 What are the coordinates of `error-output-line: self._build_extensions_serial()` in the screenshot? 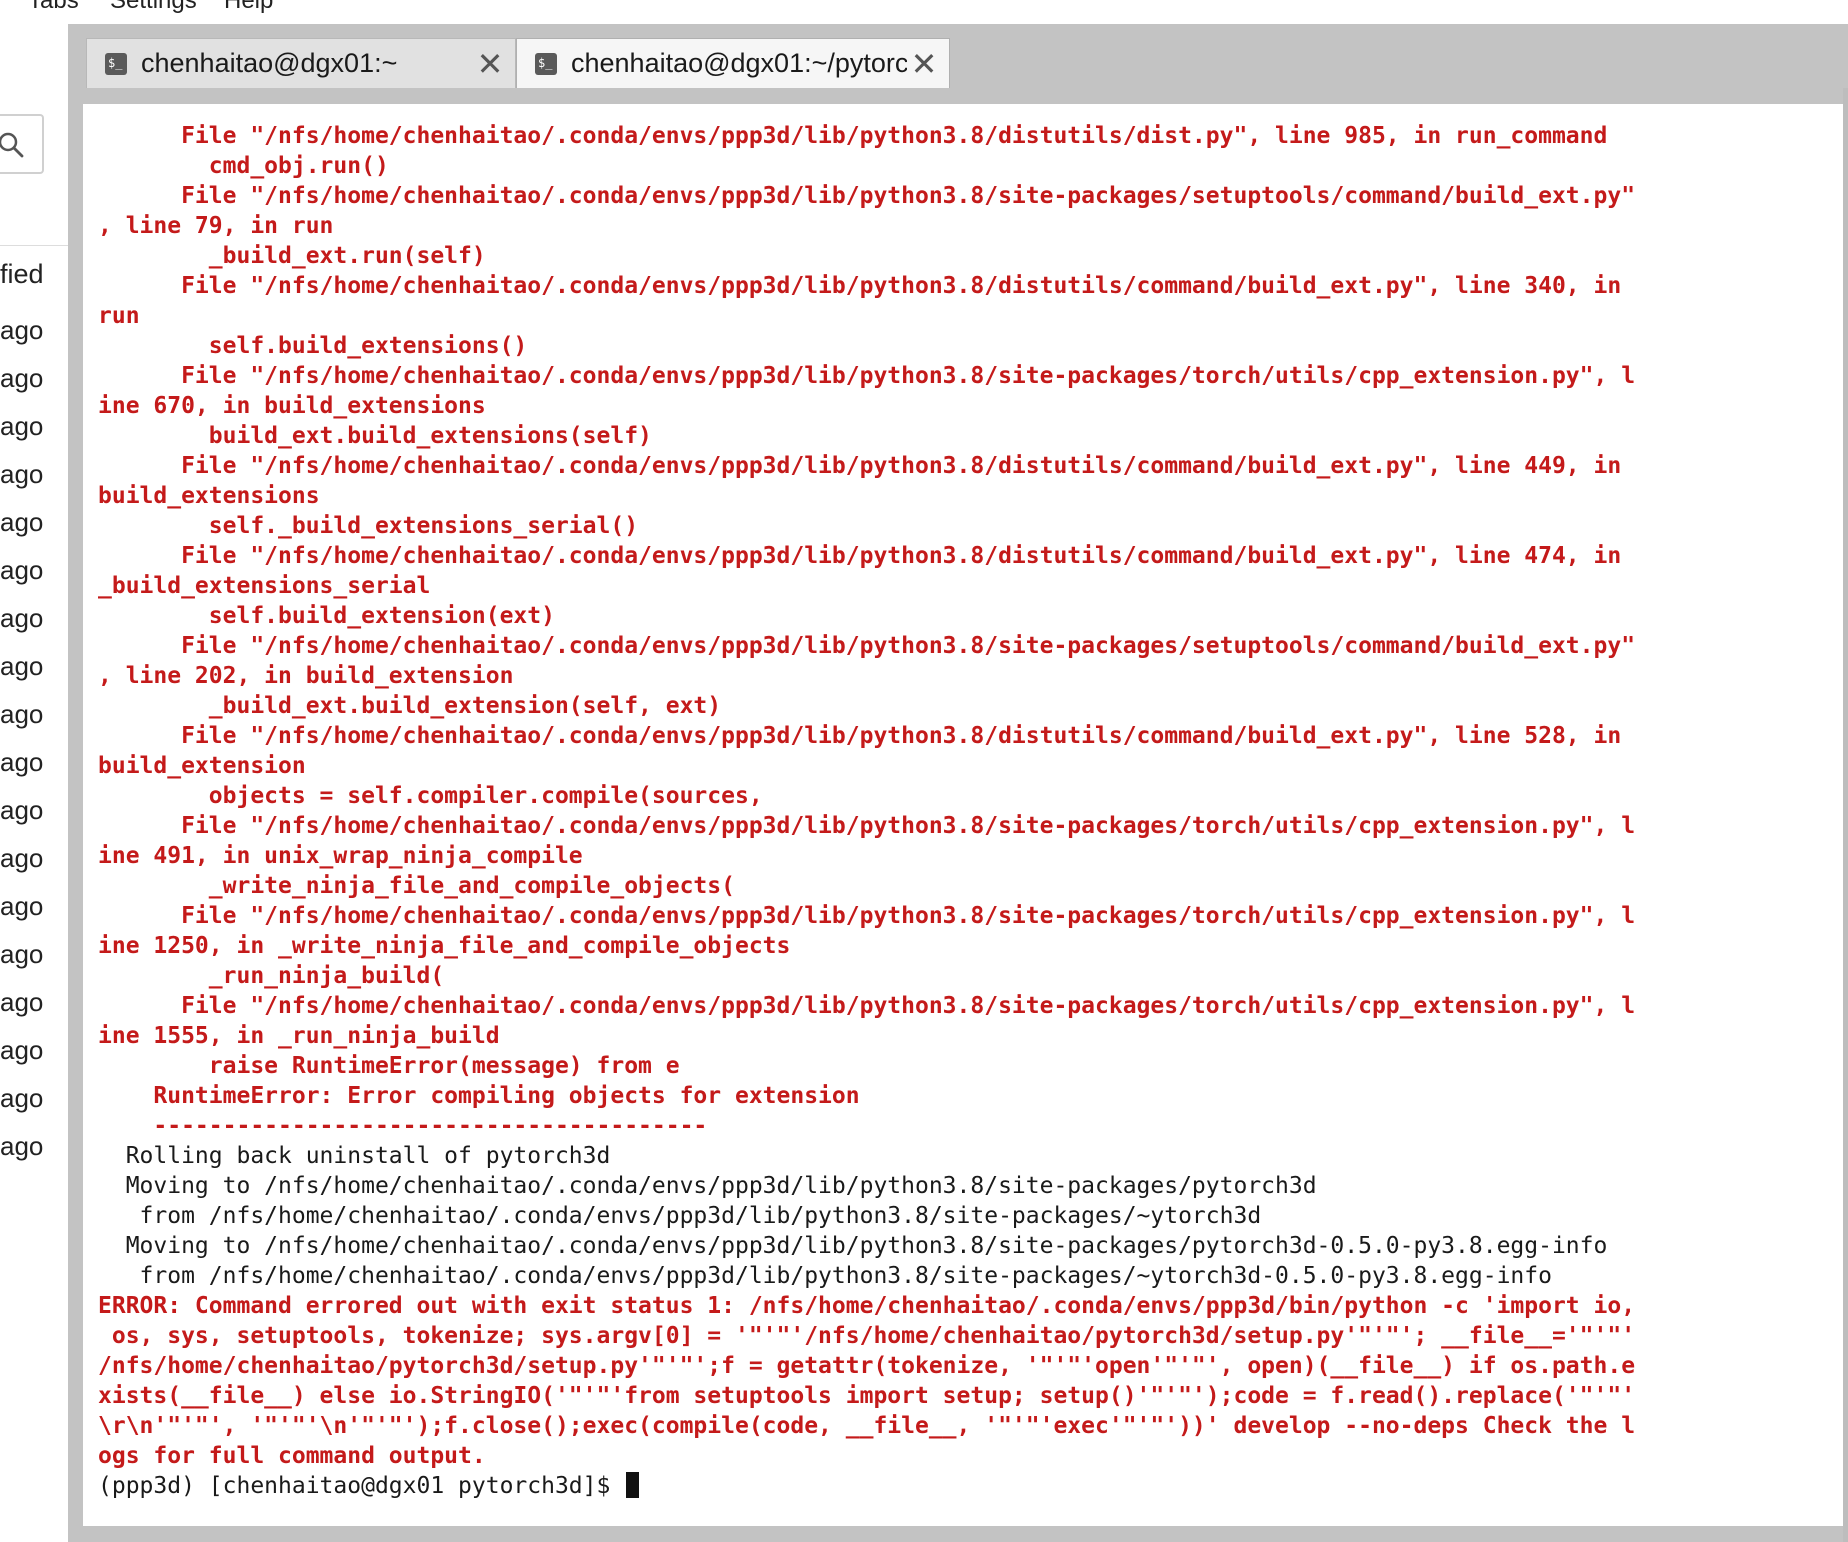 It's located at (368, 526).